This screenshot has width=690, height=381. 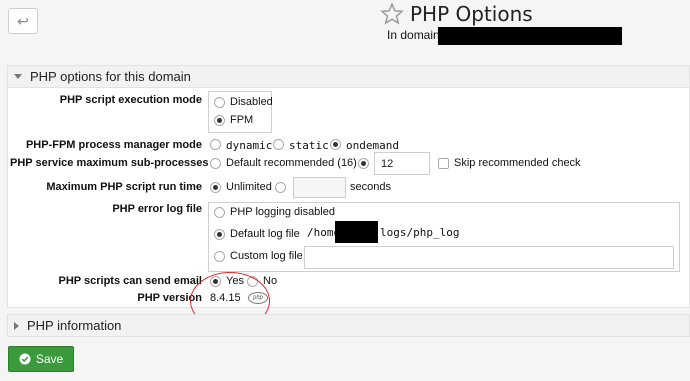 I want to click on option-ondemand: ondemand, so click(x=372, y=145).